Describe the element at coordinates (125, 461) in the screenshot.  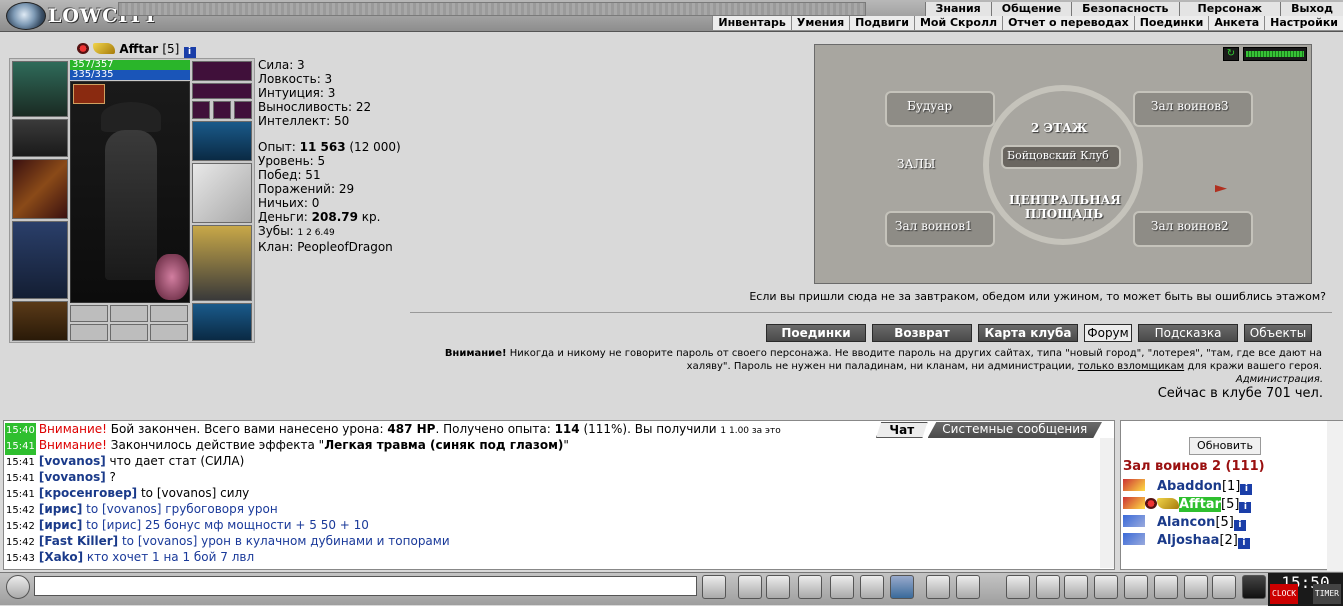
I see `chat-line: 15:41 [vovanos] что дает стат (СИЛА)` at that location.